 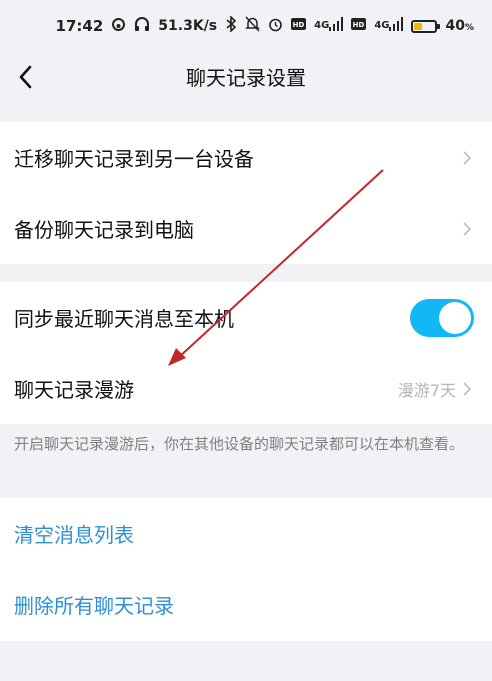 I want to click on battery-icon, so click(x=426, y=26).